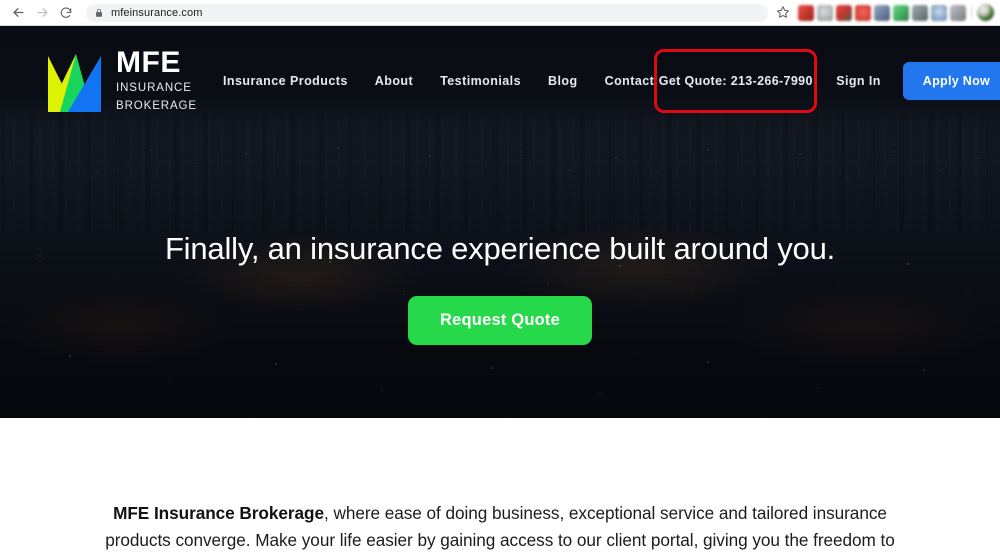  I want to click on brand-line-1: INSURANCE, so click(154, 88).